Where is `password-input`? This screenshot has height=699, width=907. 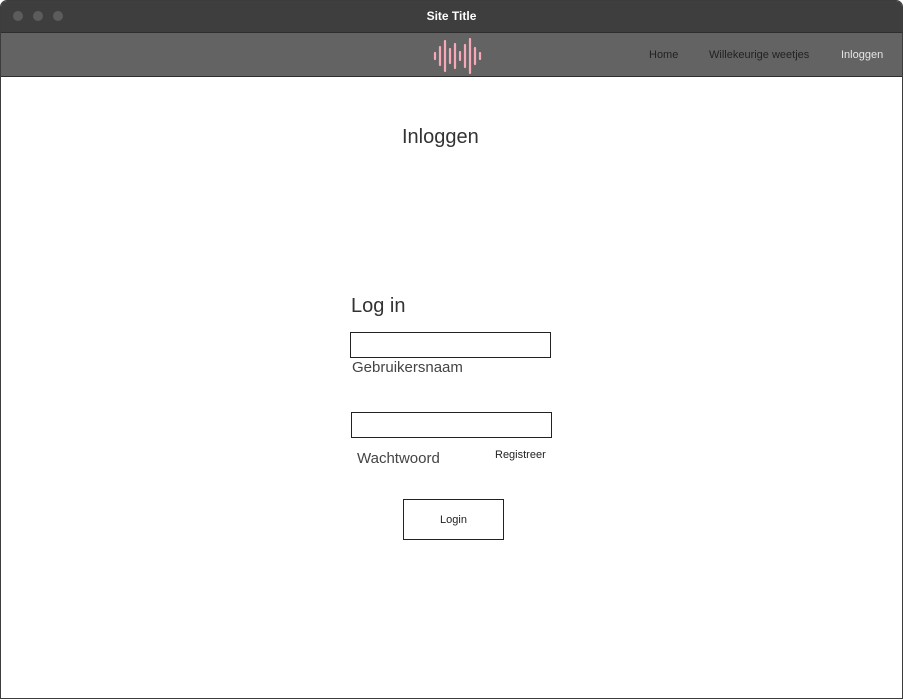
password-input is located at coordinates (451, 425).